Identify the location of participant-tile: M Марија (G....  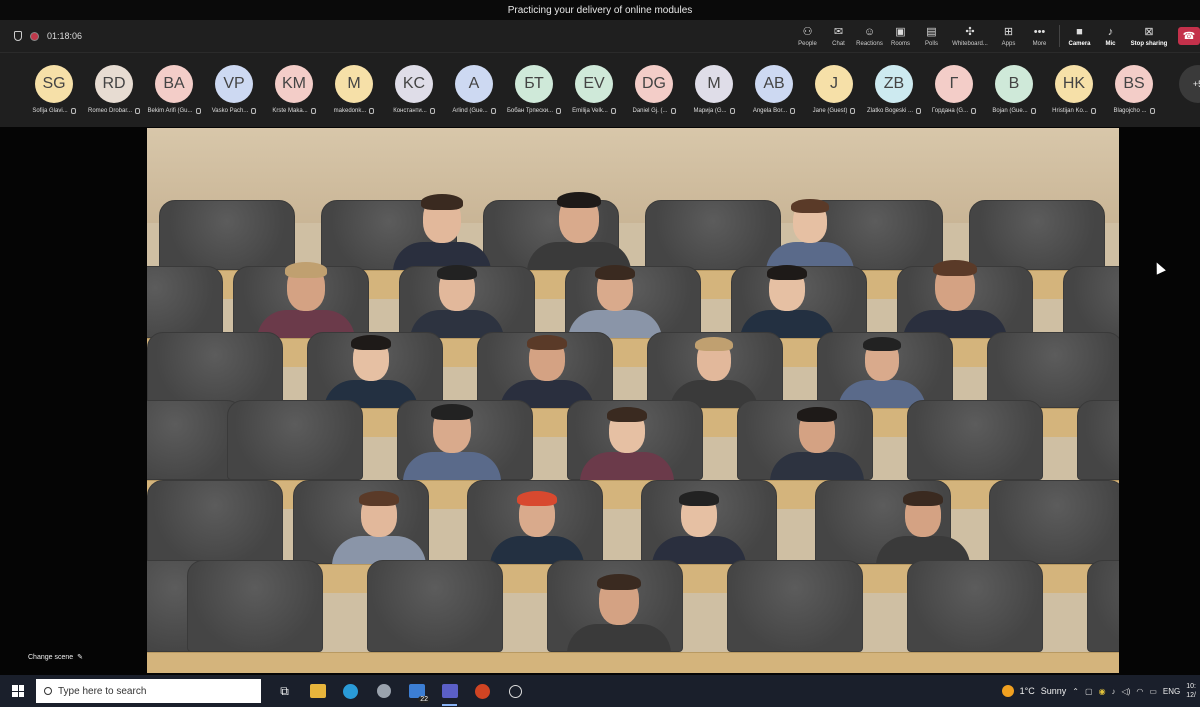
(714, 89).